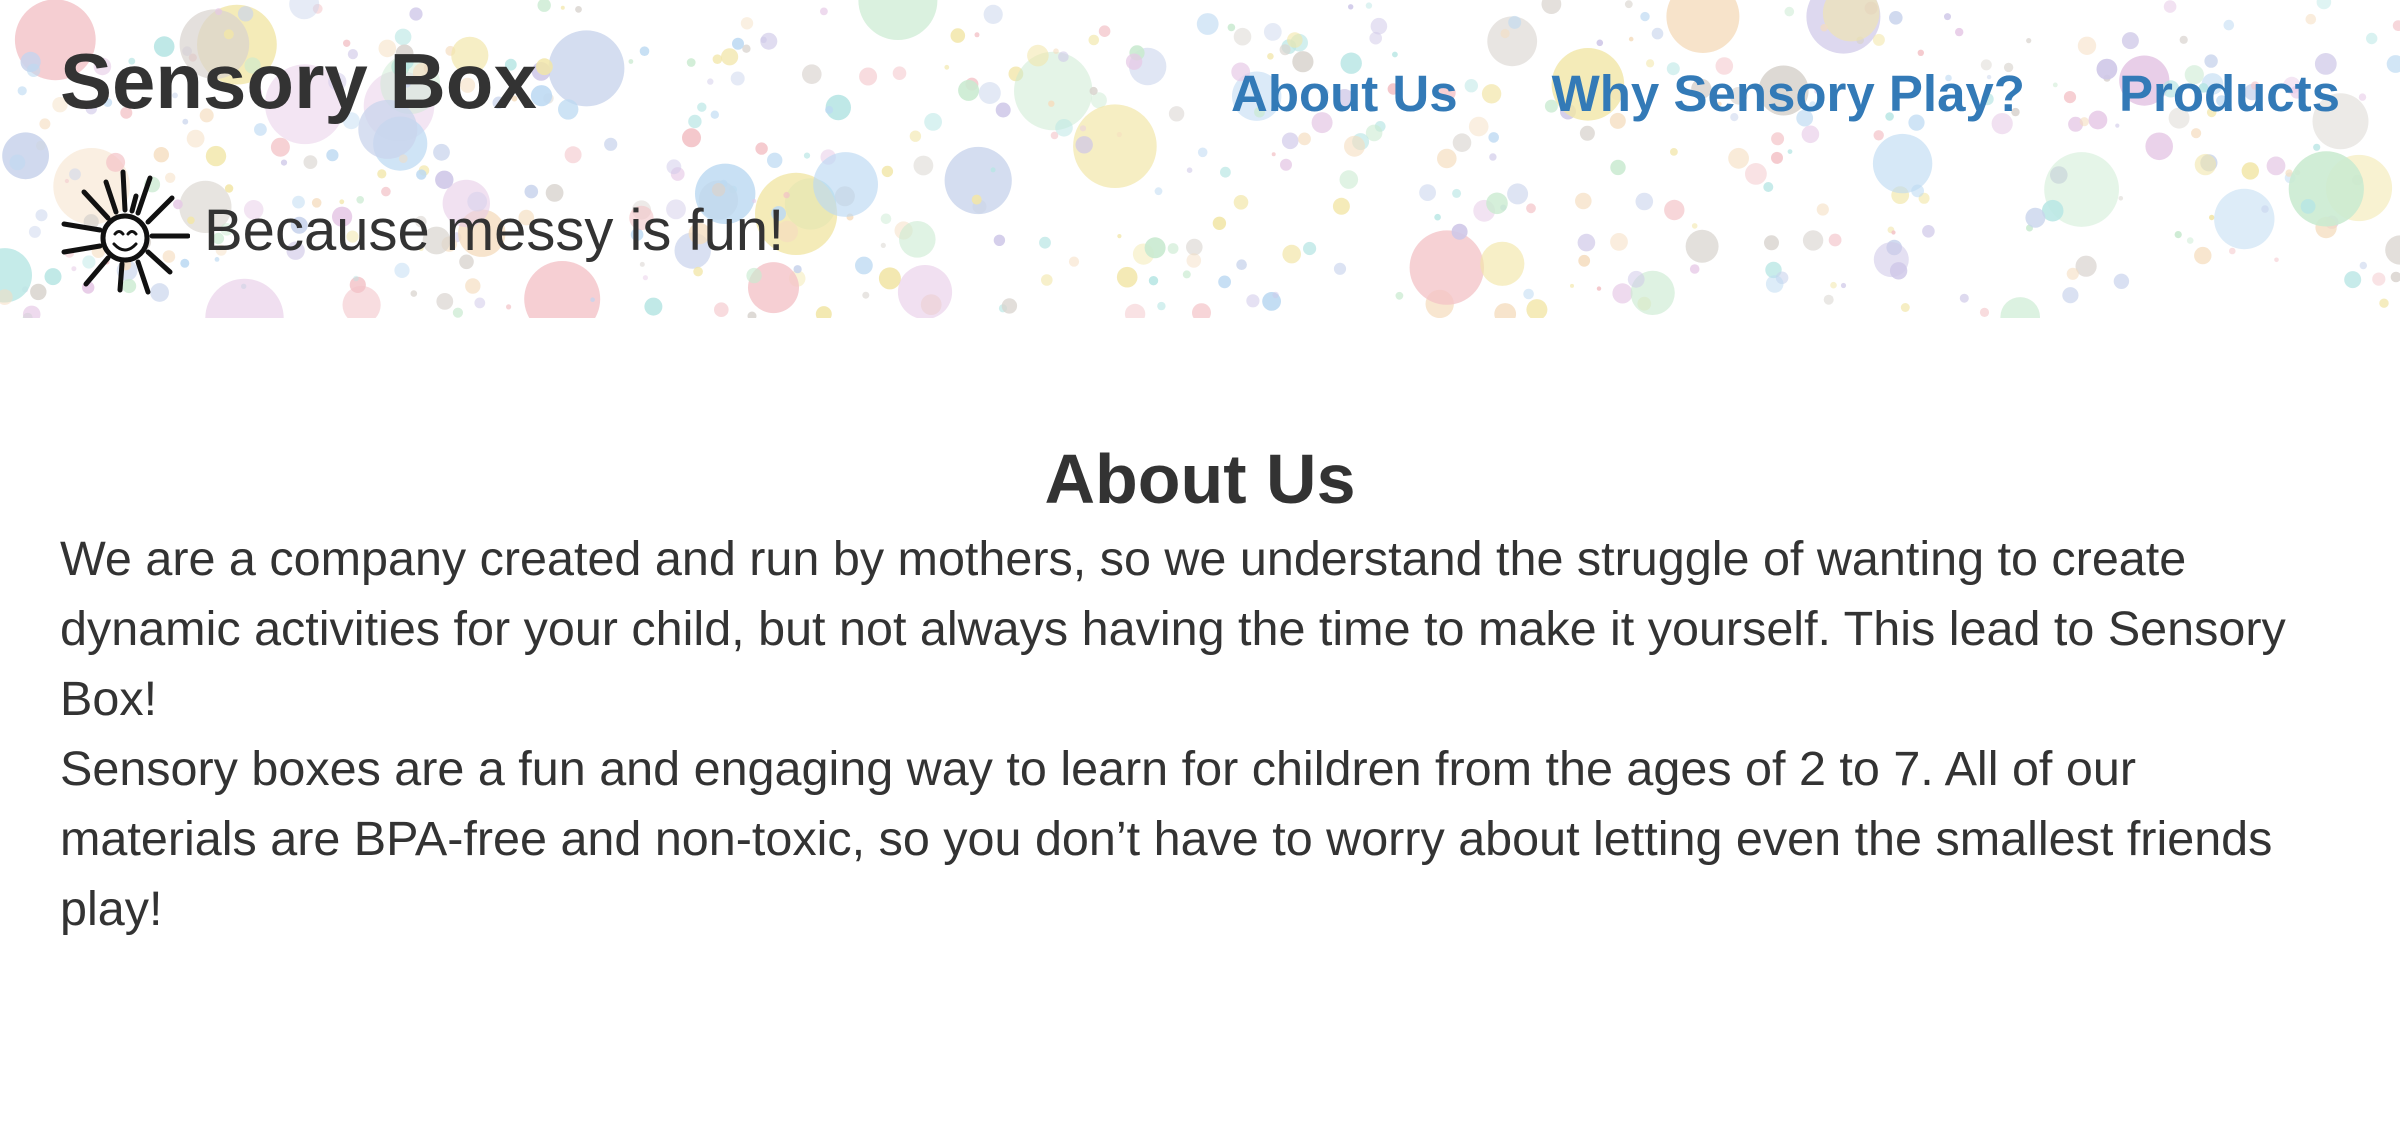 The height and width of the screenshot is (1148, 2400). I want to click on site-title: Sensory Box, so click(298, 81).